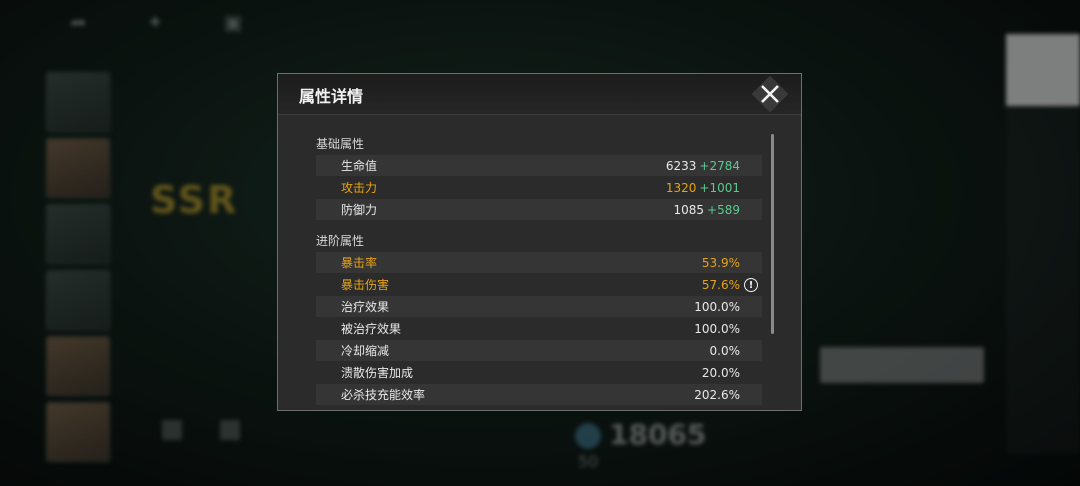  What do you see at coordinates (719, 165) in the screenshot?
I see `stat-bonus: +2784` at bounding box center [719, 165].